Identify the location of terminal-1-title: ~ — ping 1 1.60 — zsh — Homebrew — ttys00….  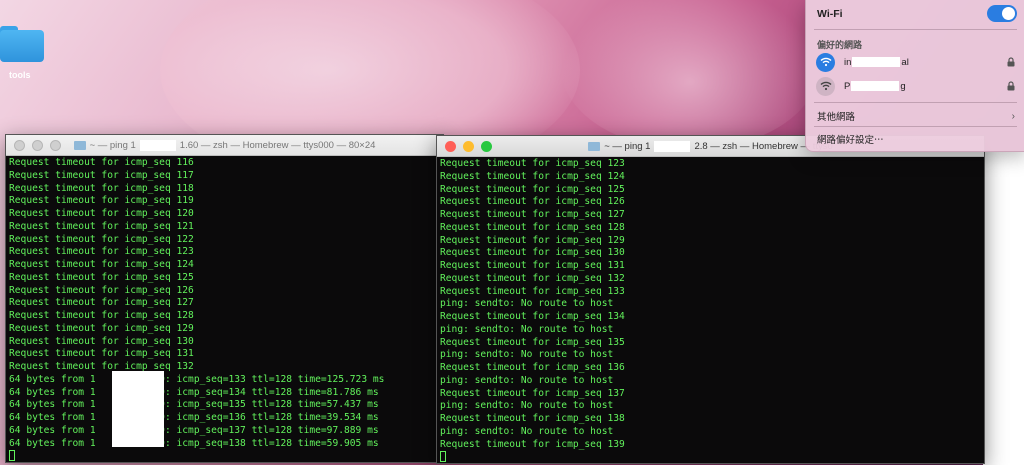
(224, 145).